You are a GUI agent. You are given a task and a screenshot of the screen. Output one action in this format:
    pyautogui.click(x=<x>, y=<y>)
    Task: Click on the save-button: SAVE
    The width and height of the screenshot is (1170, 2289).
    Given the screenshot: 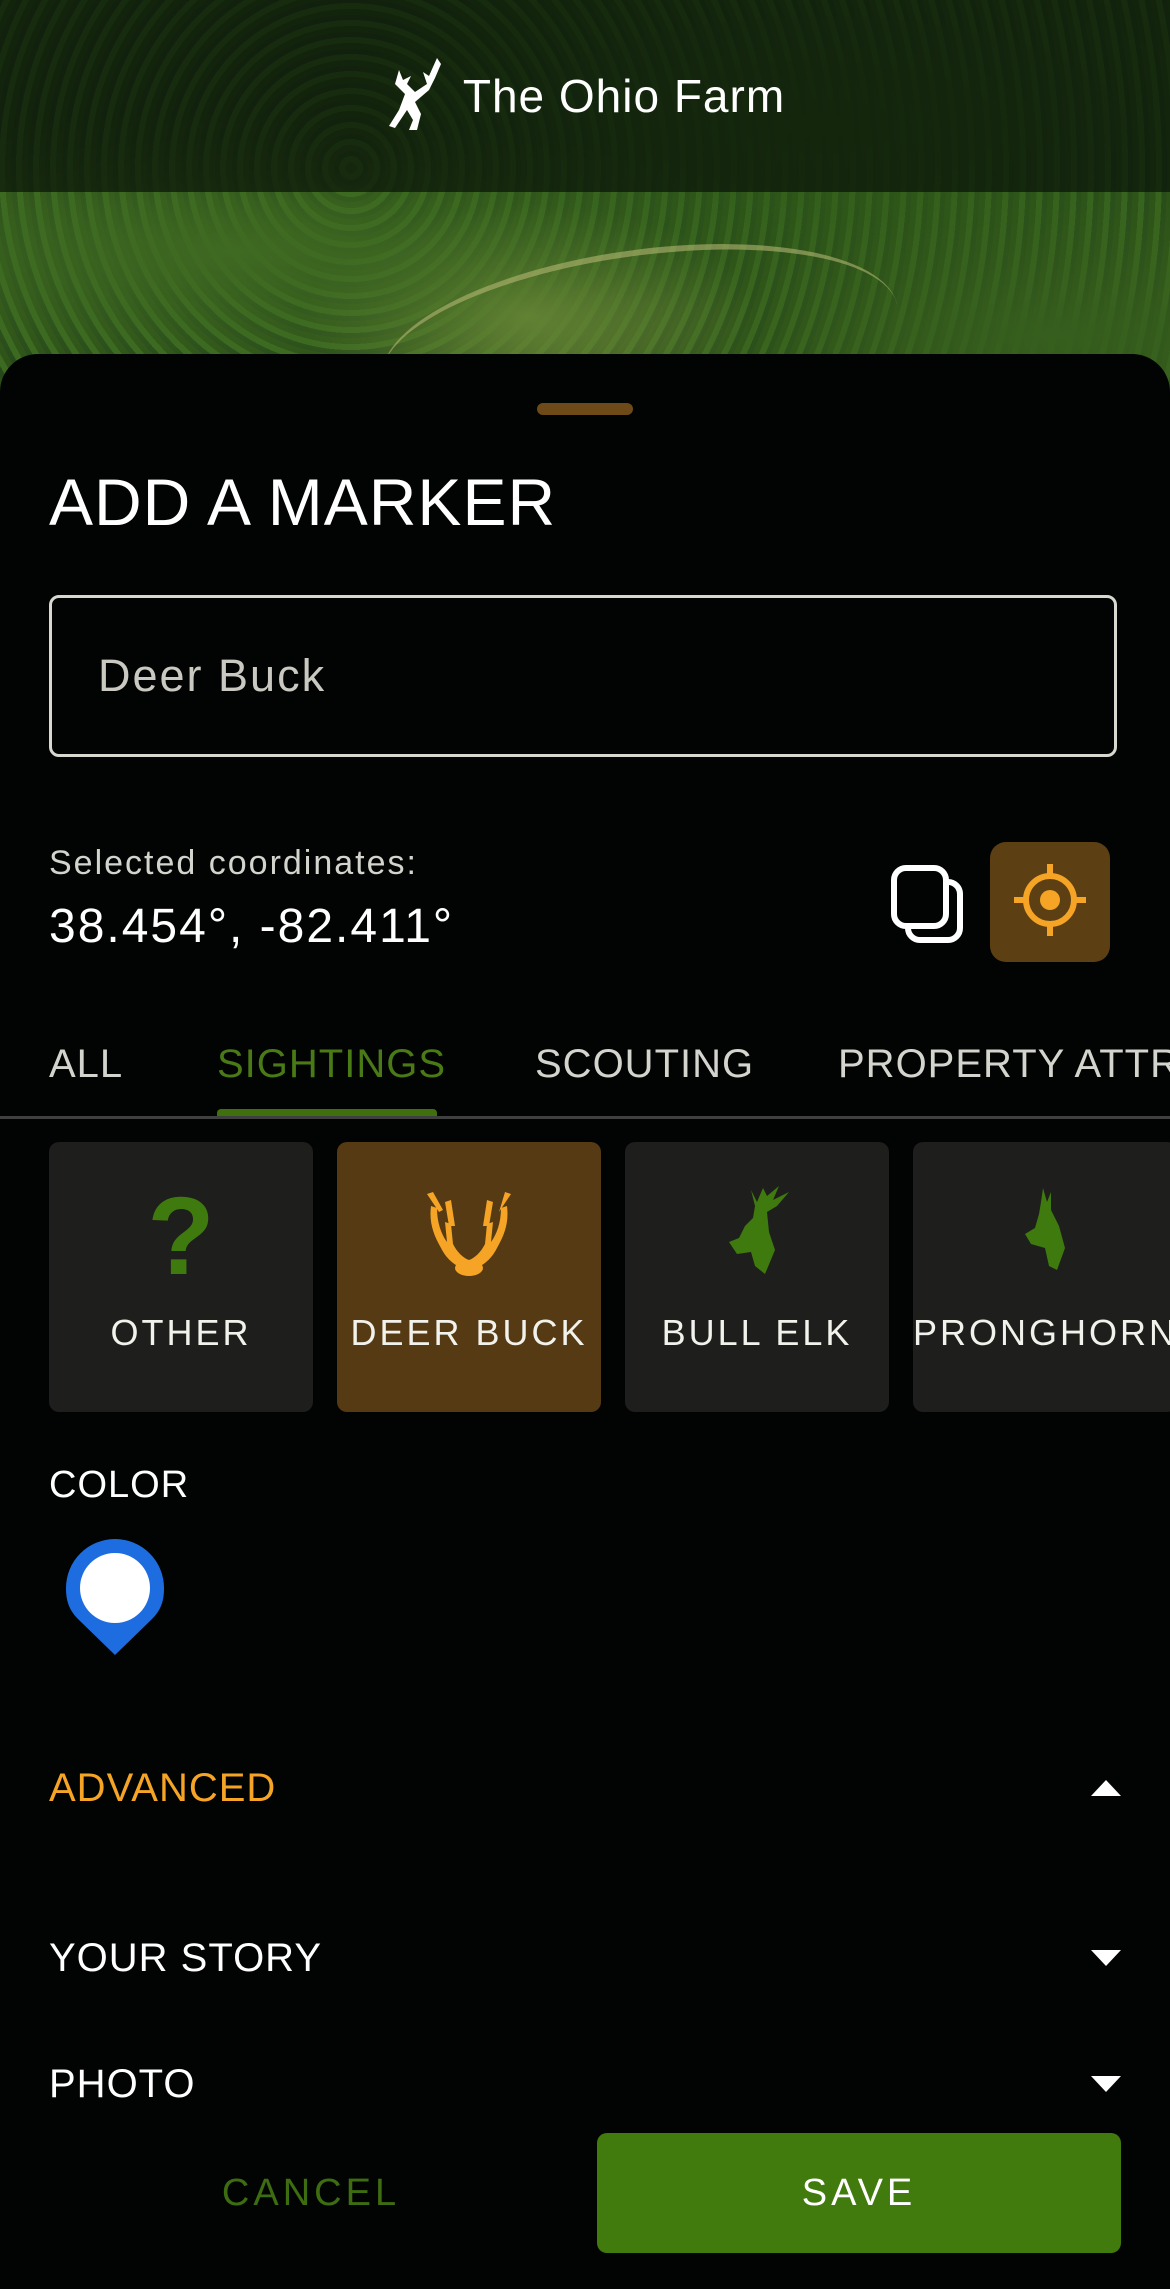 What is the action you would take?
    pyautogui.click(x=859, y=2193)
    